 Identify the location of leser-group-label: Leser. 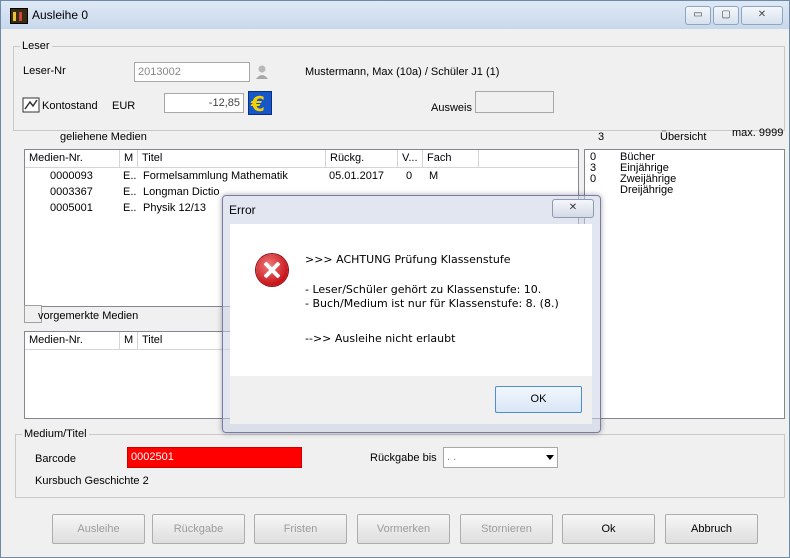
(36, 46).